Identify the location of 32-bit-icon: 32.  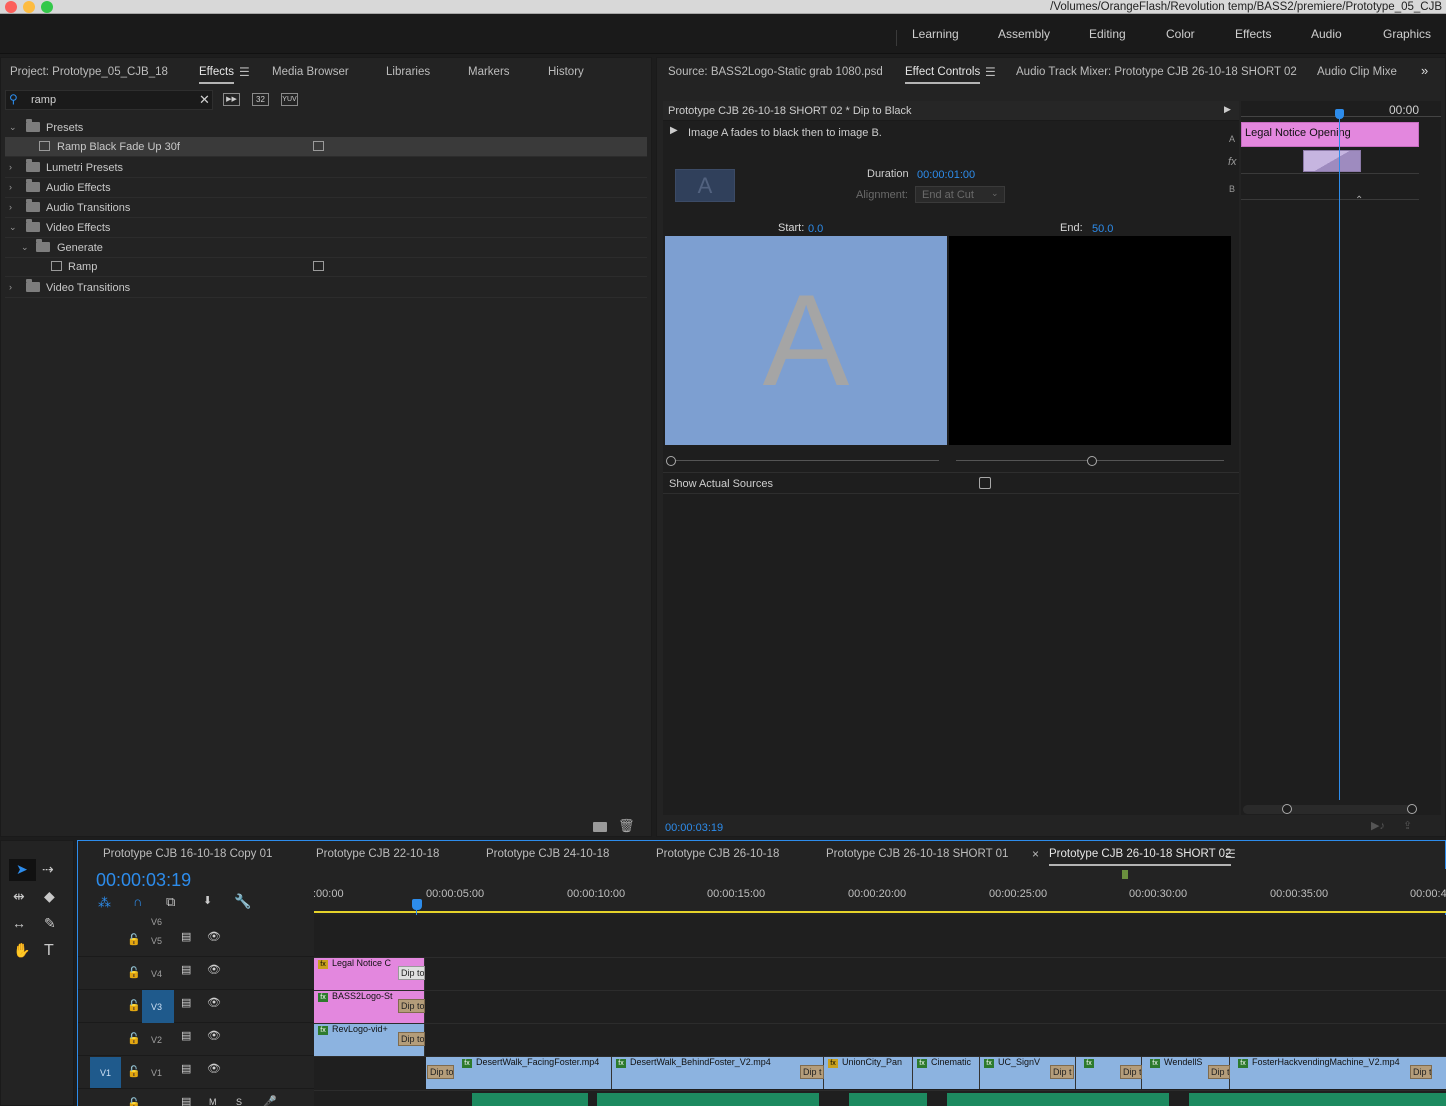
(260, 99).